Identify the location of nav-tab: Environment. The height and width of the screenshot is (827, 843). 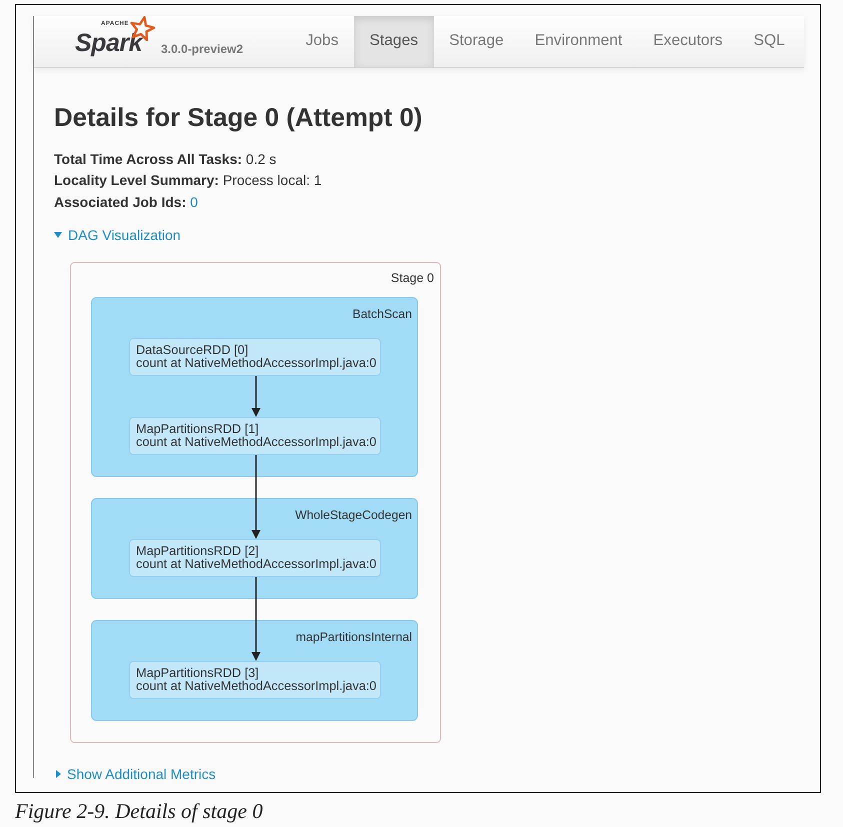
(578, 41).